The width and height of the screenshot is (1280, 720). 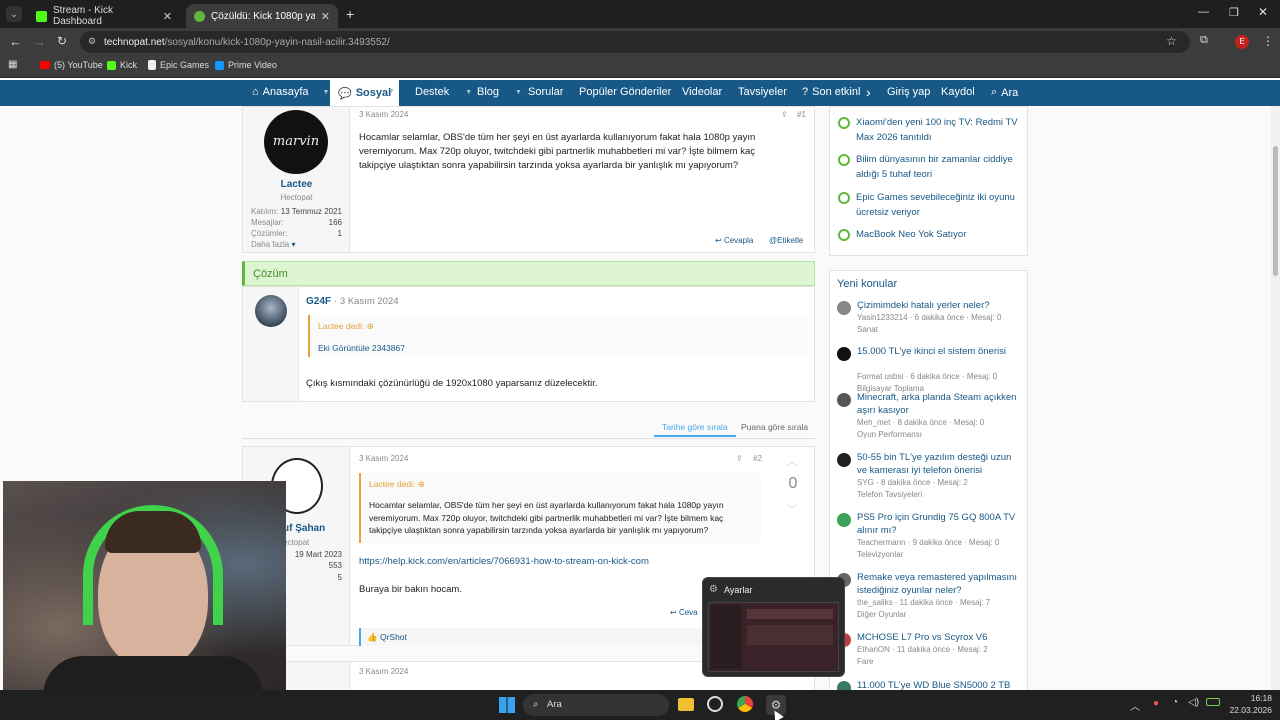 I want to click on more-info-toggle: Daha fazla ▾, so click(x=273, y=244).